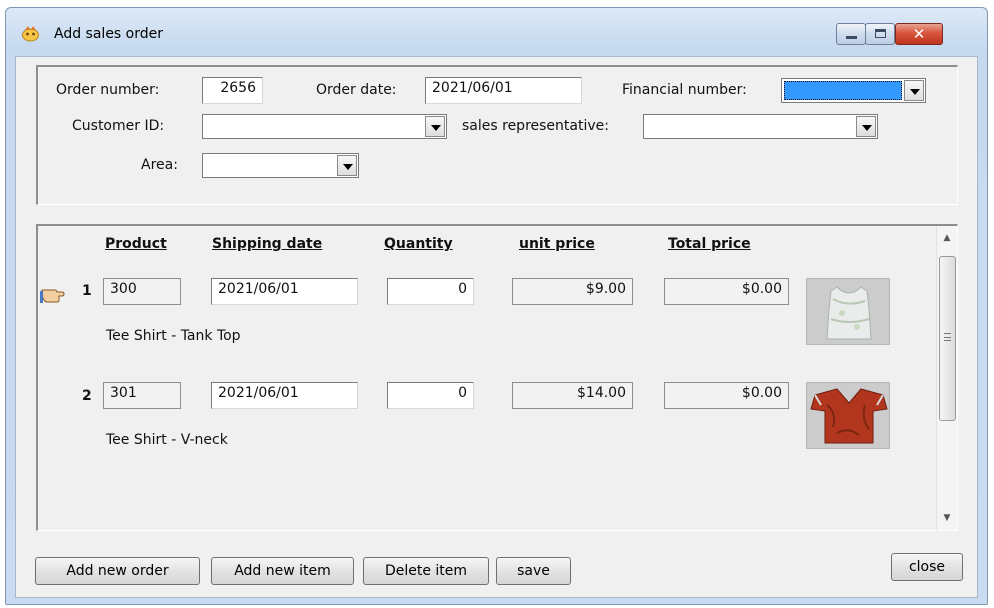 The image size is (994, 608). I want to click on product-description: Tee Shirt - Tank Top, so click(173, 336).